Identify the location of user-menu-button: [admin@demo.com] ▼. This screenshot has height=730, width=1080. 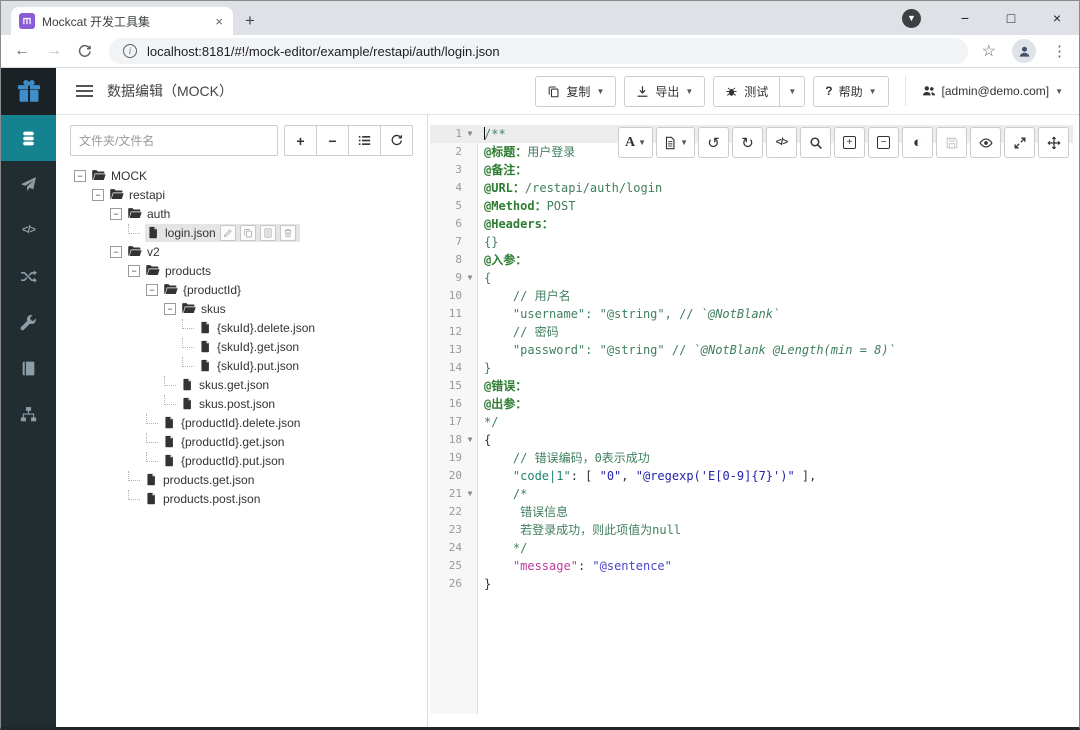
(992, 91).